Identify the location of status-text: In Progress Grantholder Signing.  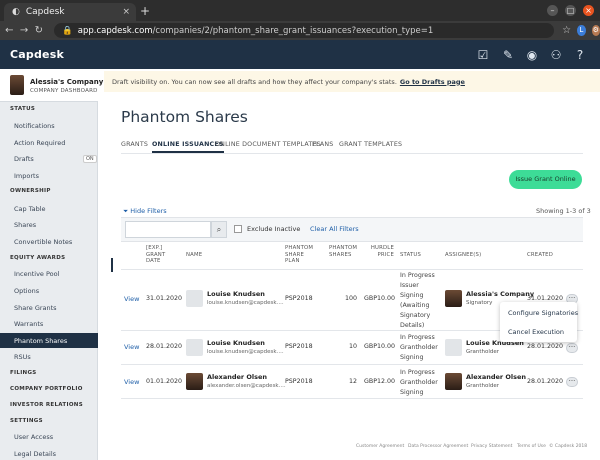
(419, 347).